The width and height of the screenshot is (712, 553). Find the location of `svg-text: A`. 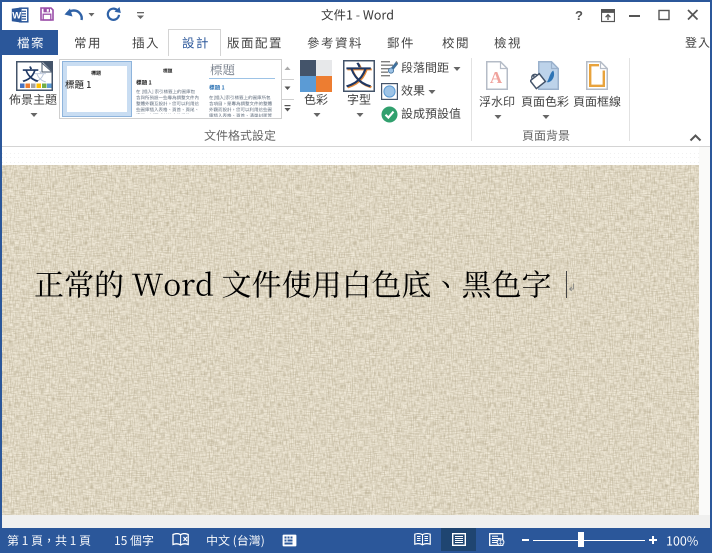

svg-text: A is located at coordinates (496, 77).